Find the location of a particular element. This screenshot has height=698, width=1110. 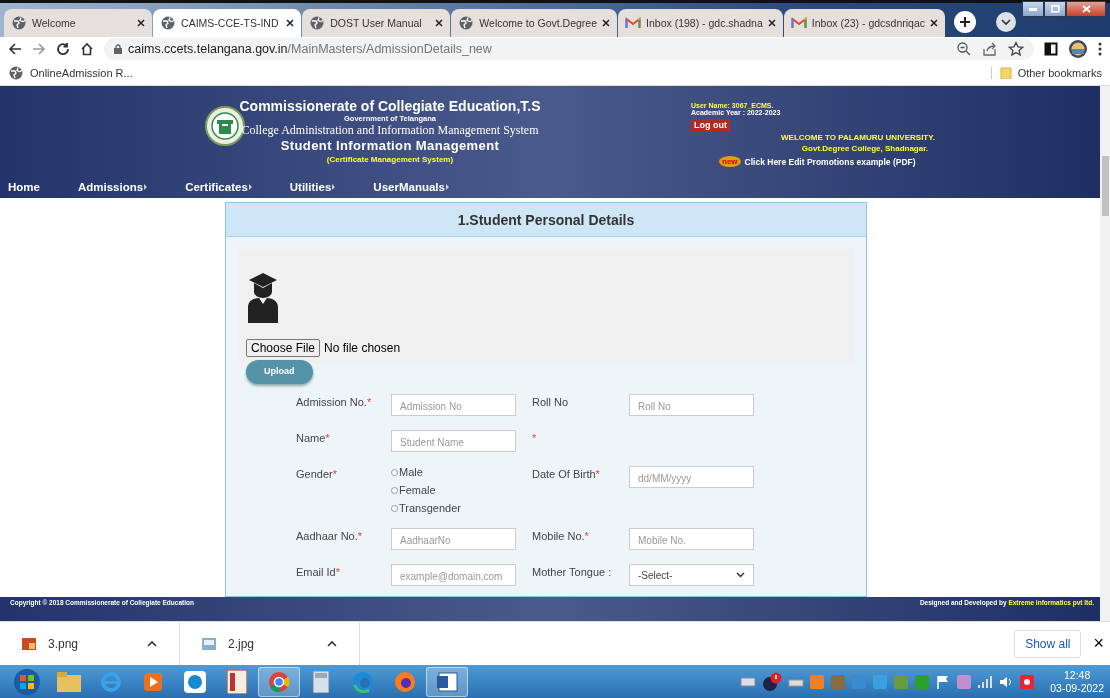

field-label: Mobile No.* is located at coordinates (561, 536).